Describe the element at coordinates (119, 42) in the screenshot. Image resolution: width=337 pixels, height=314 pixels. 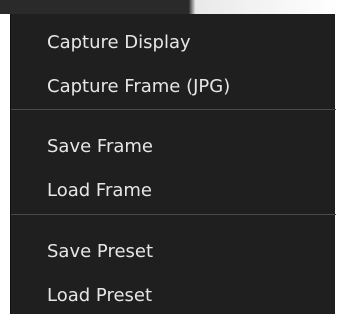
I see `menu-item-label: Capture Display` at that location.